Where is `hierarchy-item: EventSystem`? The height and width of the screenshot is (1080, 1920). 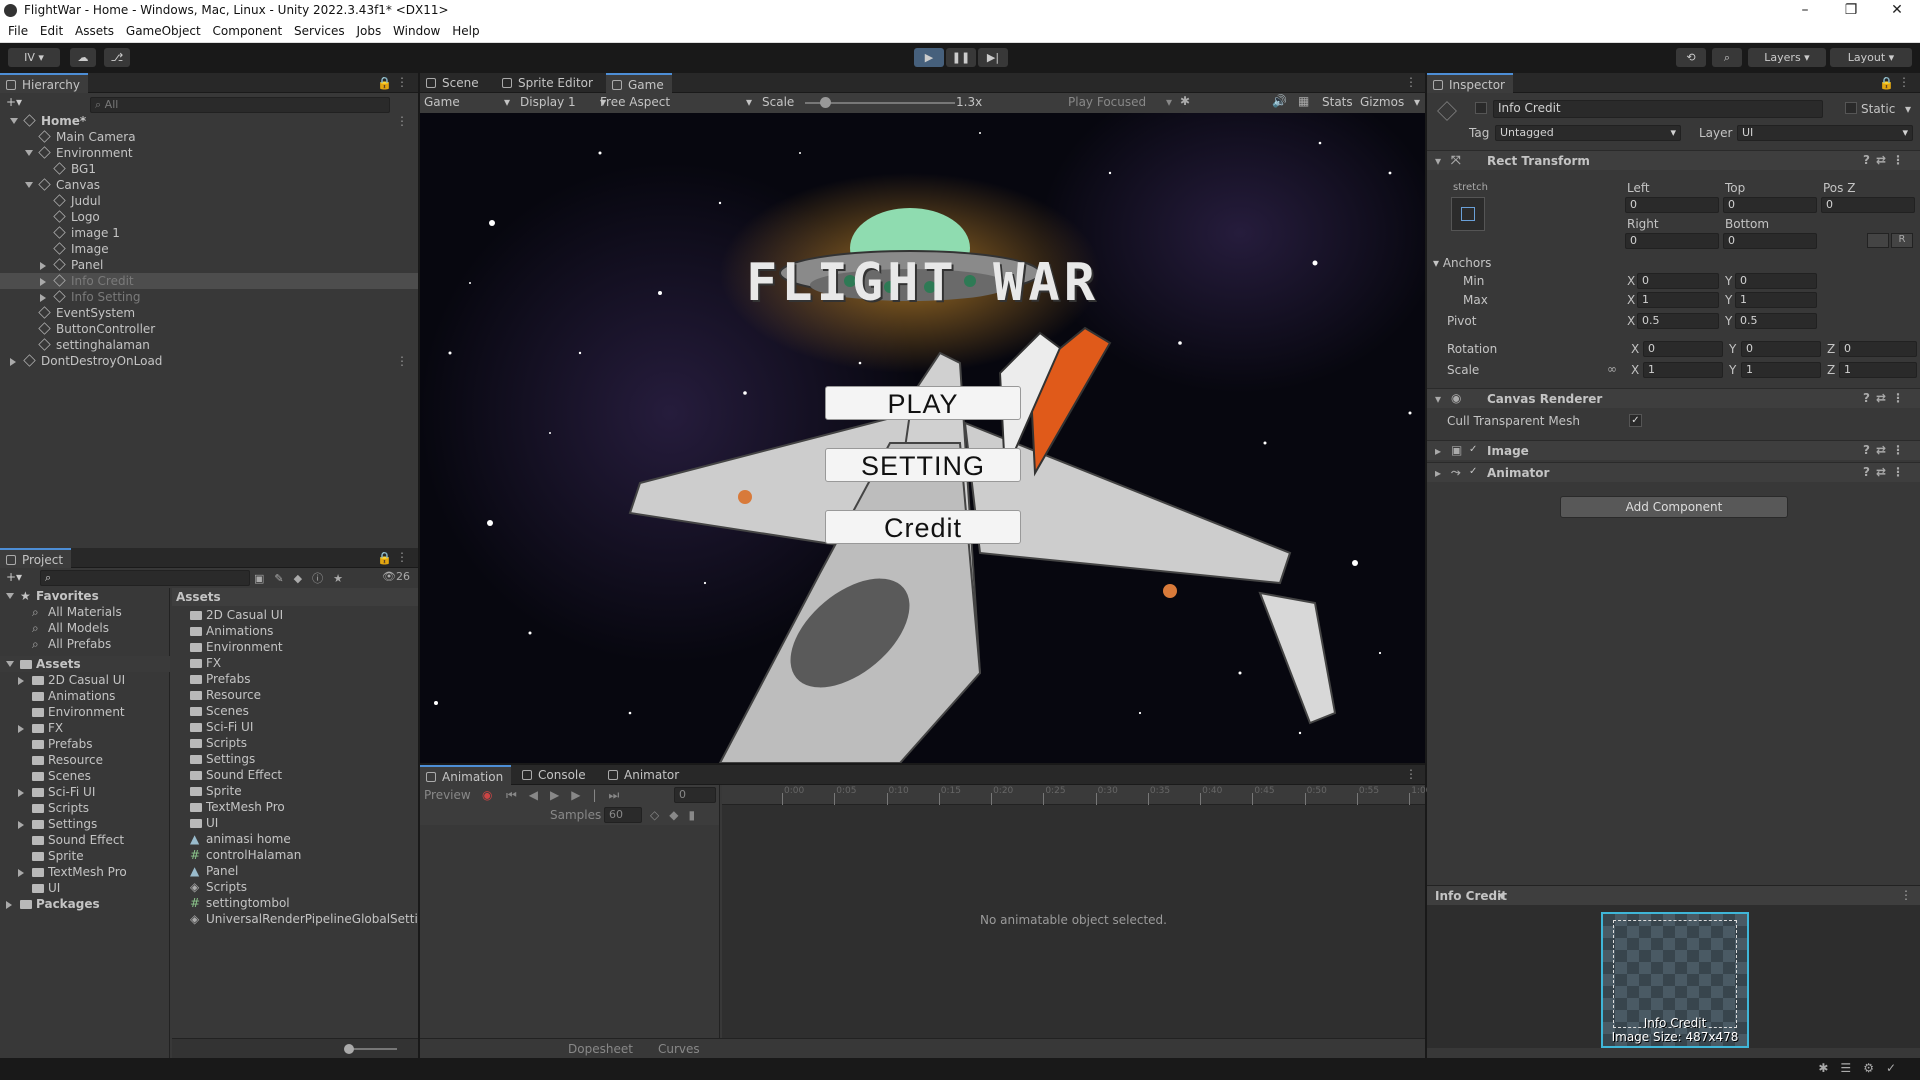 hierarchy-item: EventSystem is located at coordinates (209, 313).